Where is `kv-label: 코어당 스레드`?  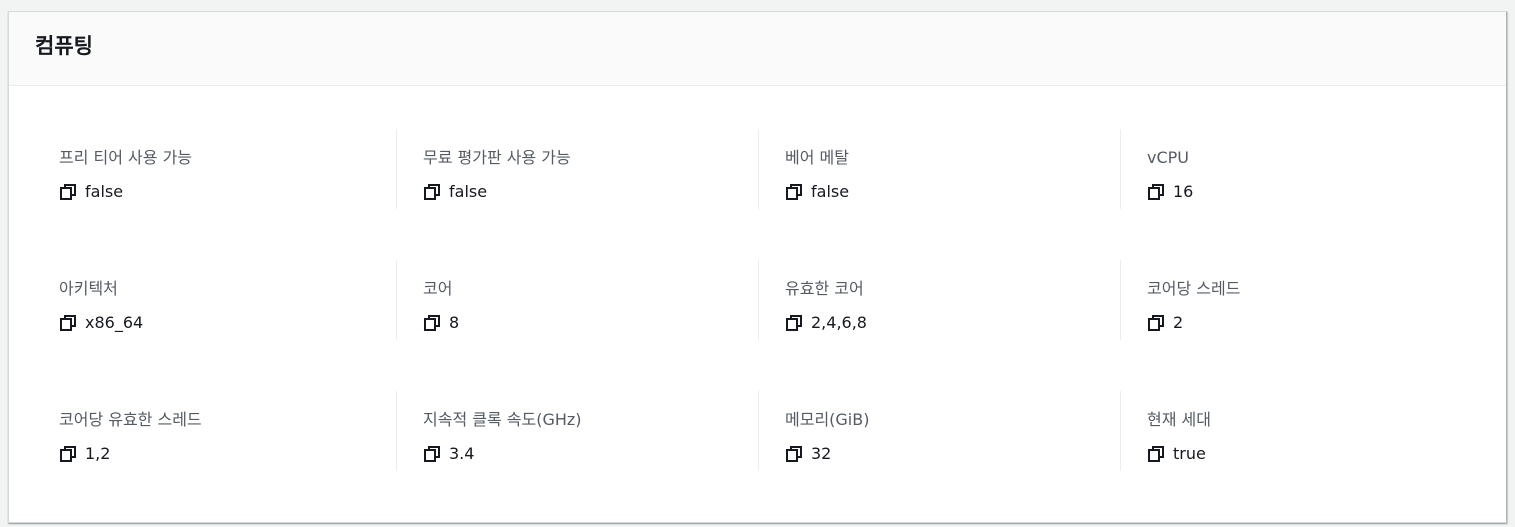
kv-label: 코어당 스레드 is located at coordinates (1194, 288).